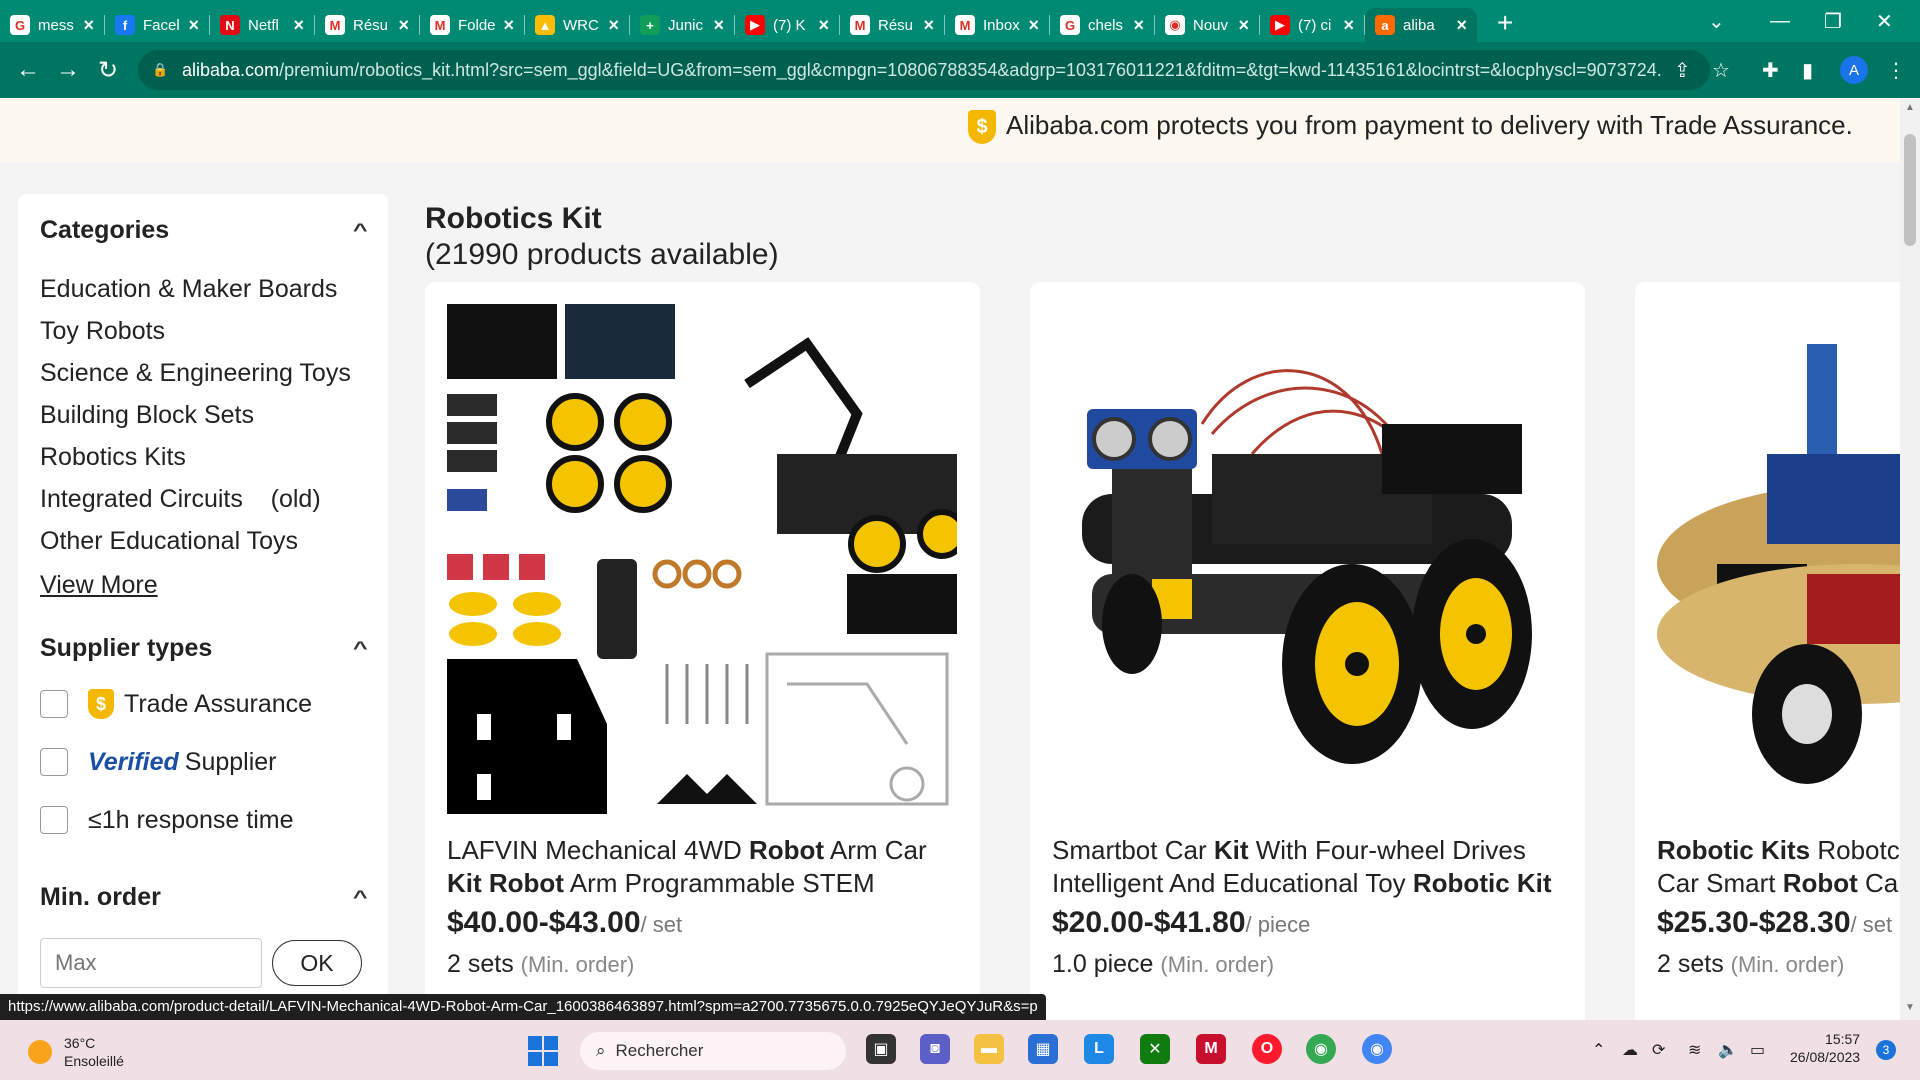  I want to click on mcafee-icon: M, so click(1211, 1049).